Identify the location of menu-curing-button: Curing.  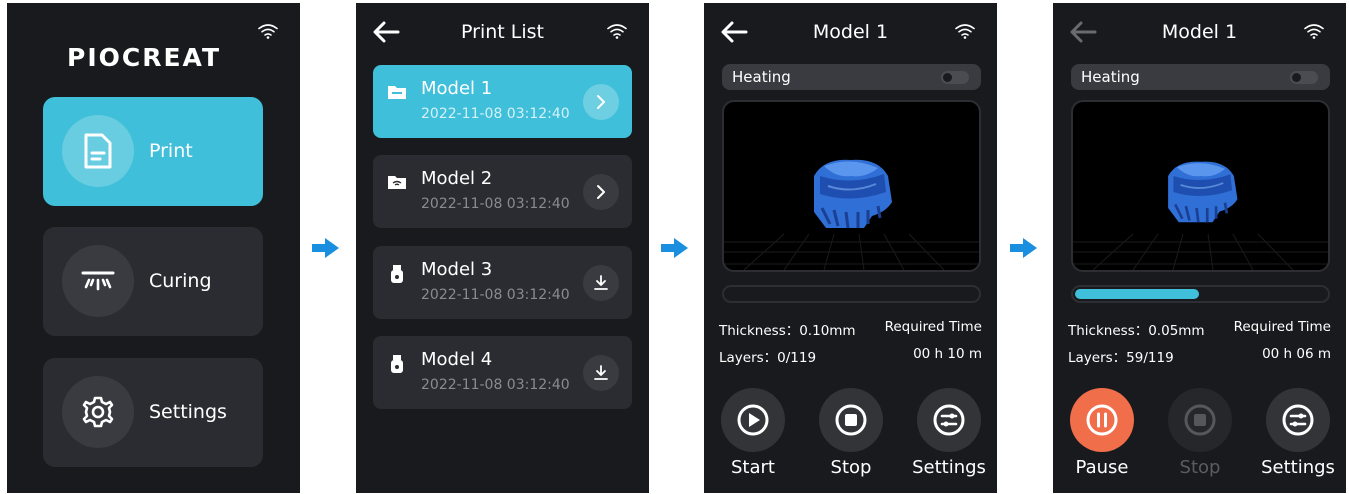
(153, 281).